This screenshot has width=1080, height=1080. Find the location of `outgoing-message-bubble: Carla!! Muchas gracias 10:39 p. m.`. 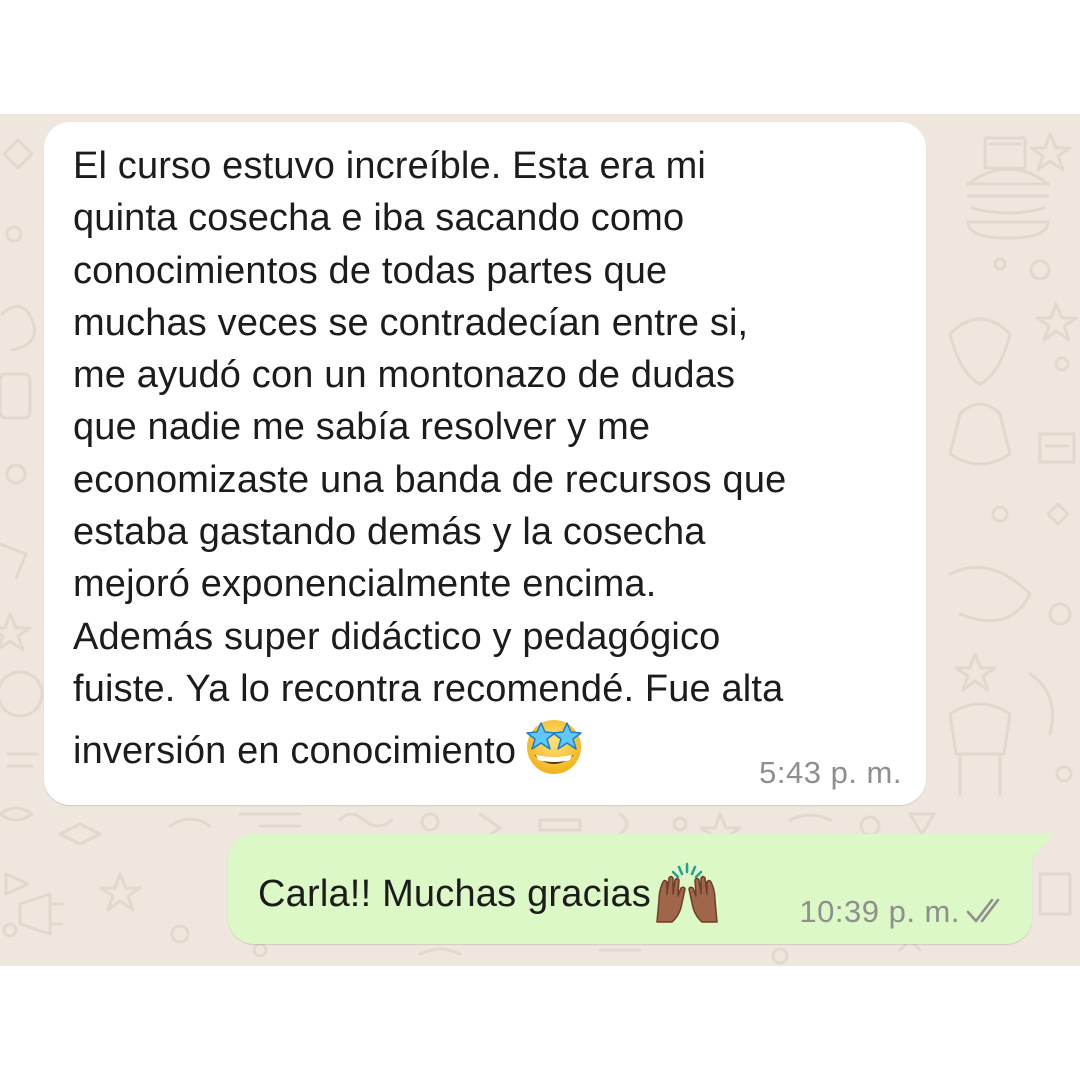

outgoing-message-bubble: Carla!! Muchas gracias 10:39 p. m. is located at coordinates (641, 889).